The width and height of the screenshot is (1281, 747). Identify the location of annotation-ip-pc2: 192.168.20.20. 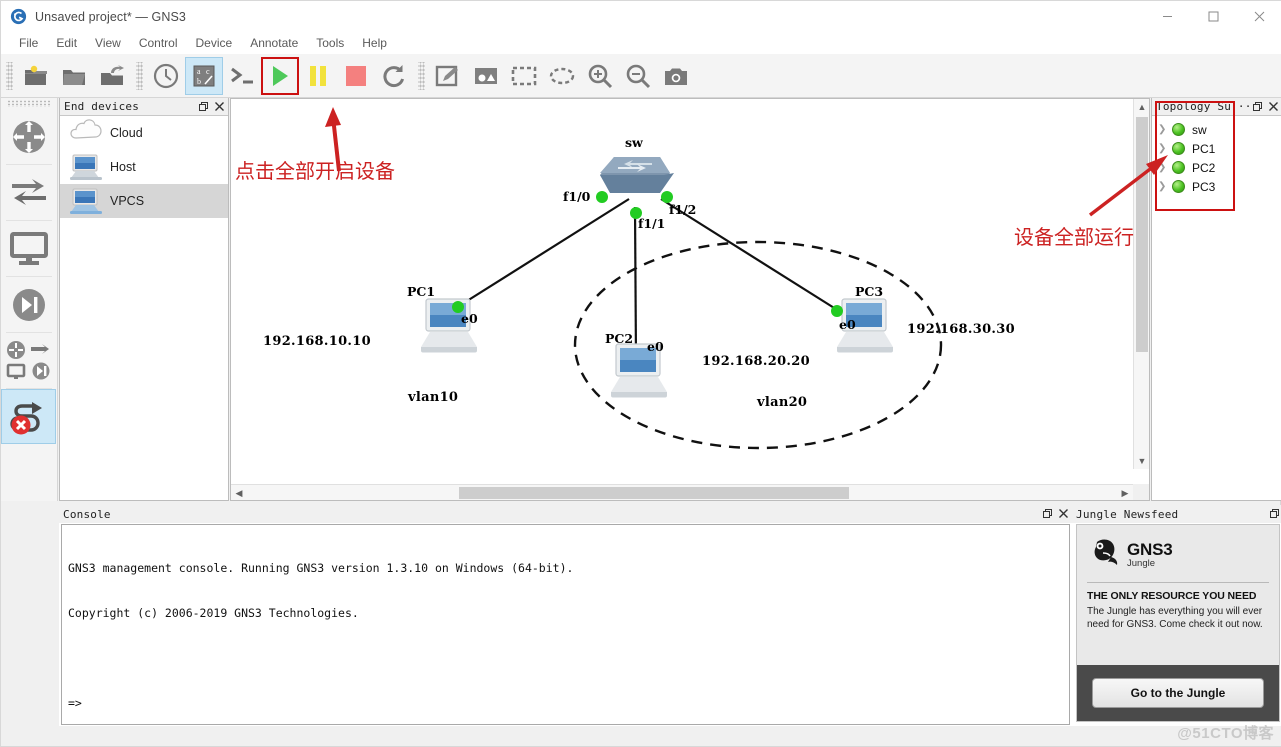
(756, 361).